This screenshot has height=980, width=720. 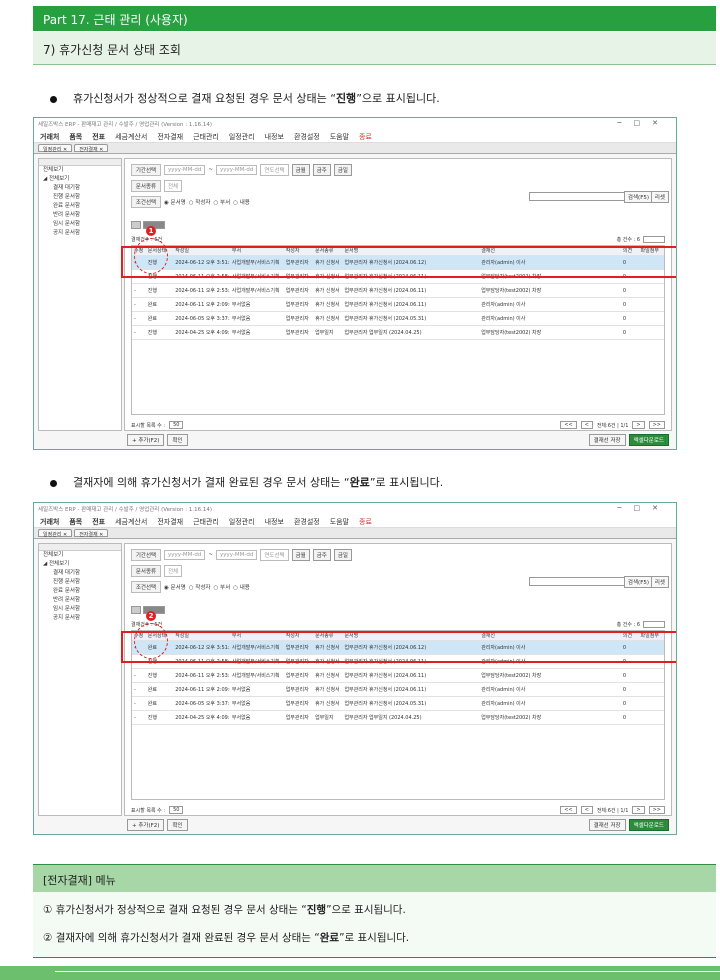 What do you see at coordinates (339, 521) in the screenshot?
I see `menu-item: 도움말` at bounding box center [339, 521].